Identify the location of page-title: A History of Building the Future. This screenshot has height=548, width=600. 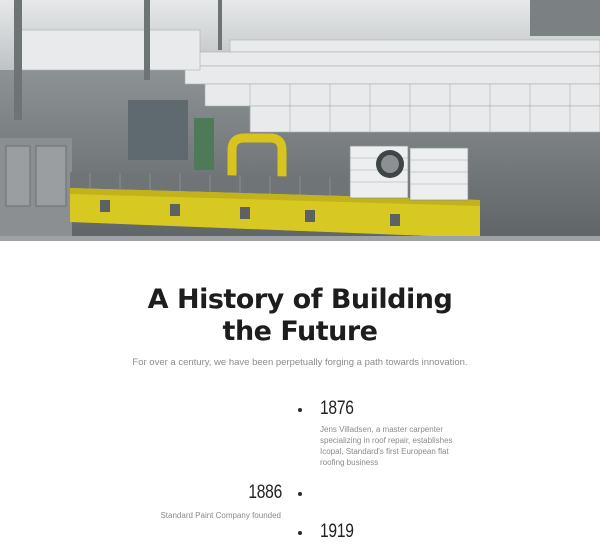
(300, 316).